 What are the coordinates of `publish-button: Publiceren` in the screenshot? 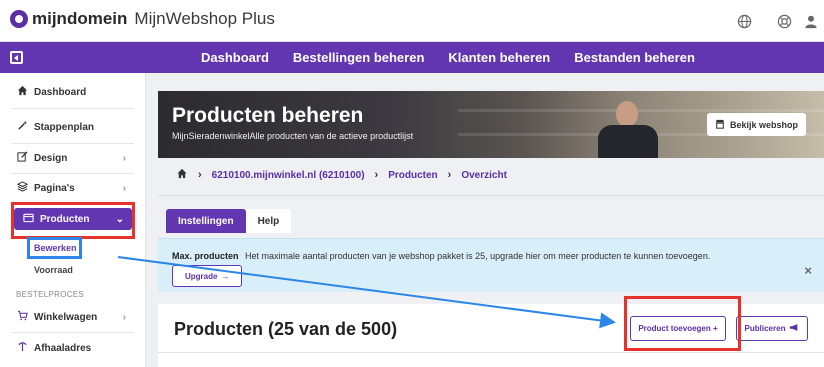 It's located at (772, 328).